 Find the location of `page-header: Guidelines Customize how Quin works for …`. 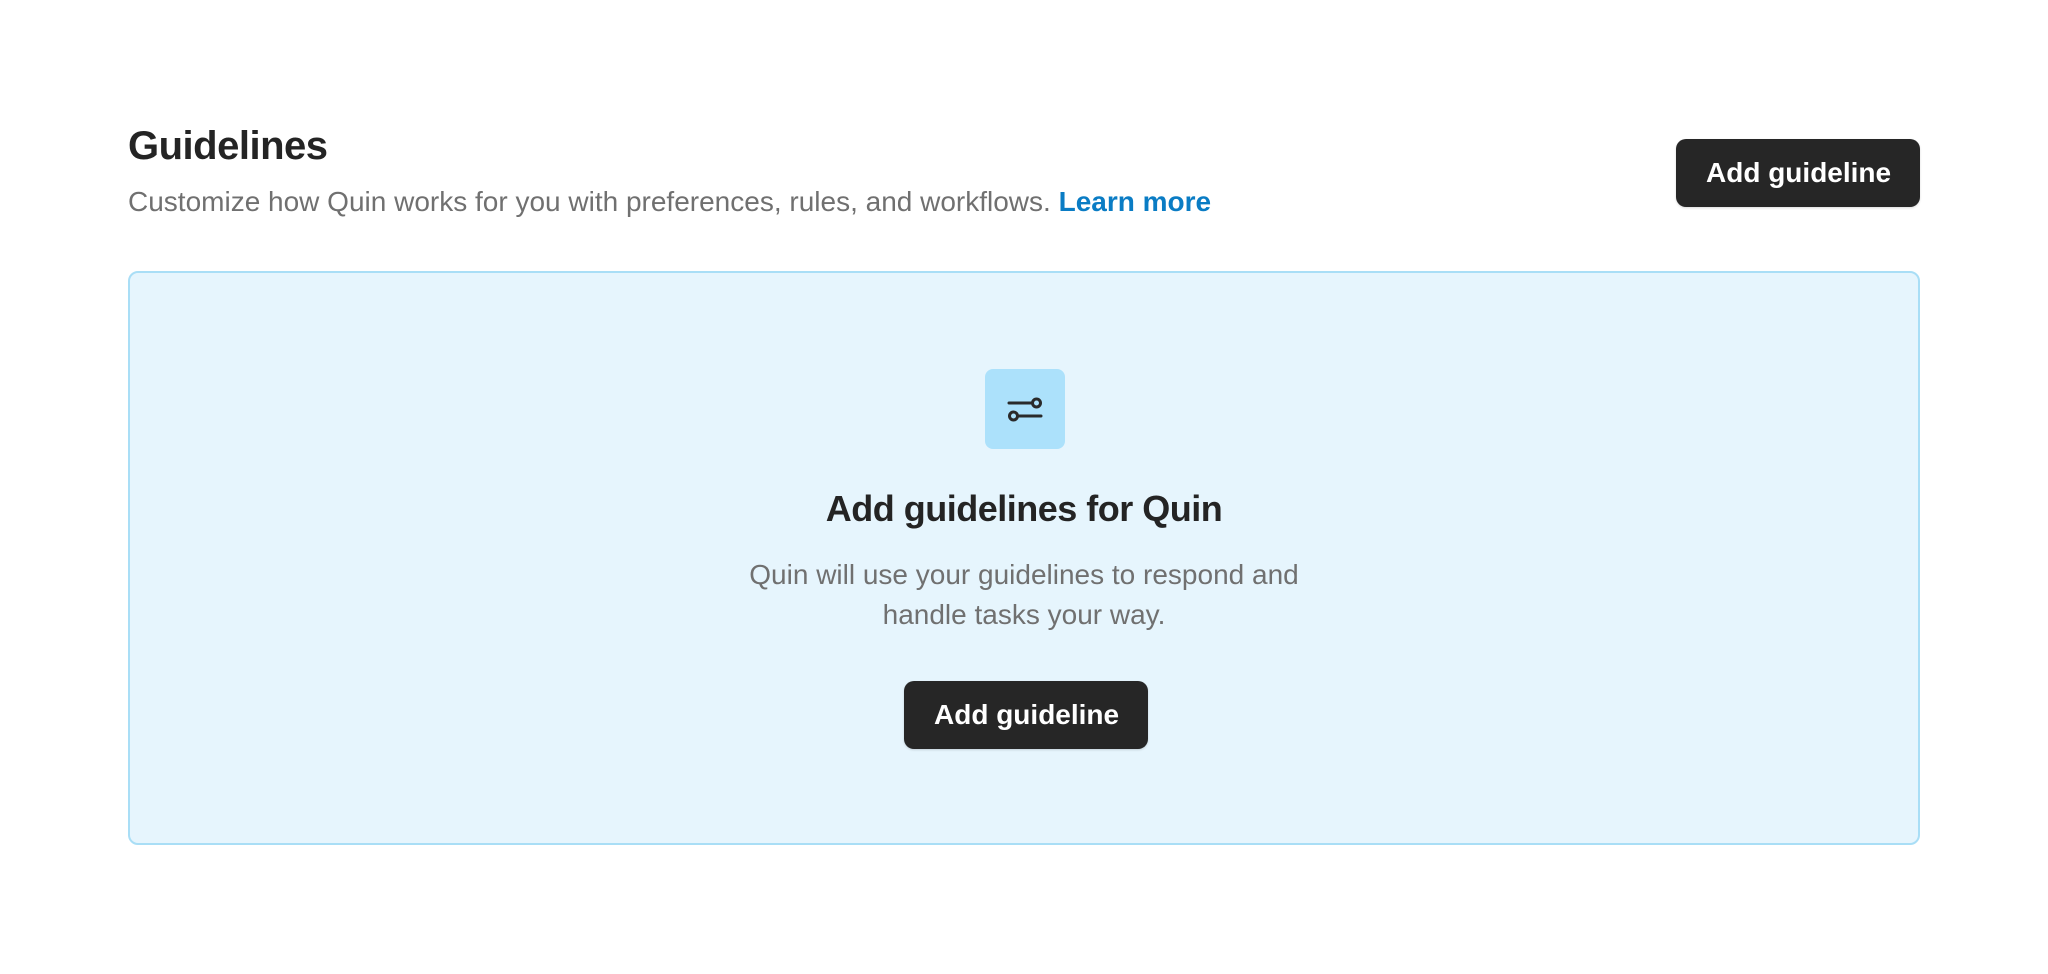

page-header: Guidelines Customize how Quin works for … is located at coordinates (1024, 173).